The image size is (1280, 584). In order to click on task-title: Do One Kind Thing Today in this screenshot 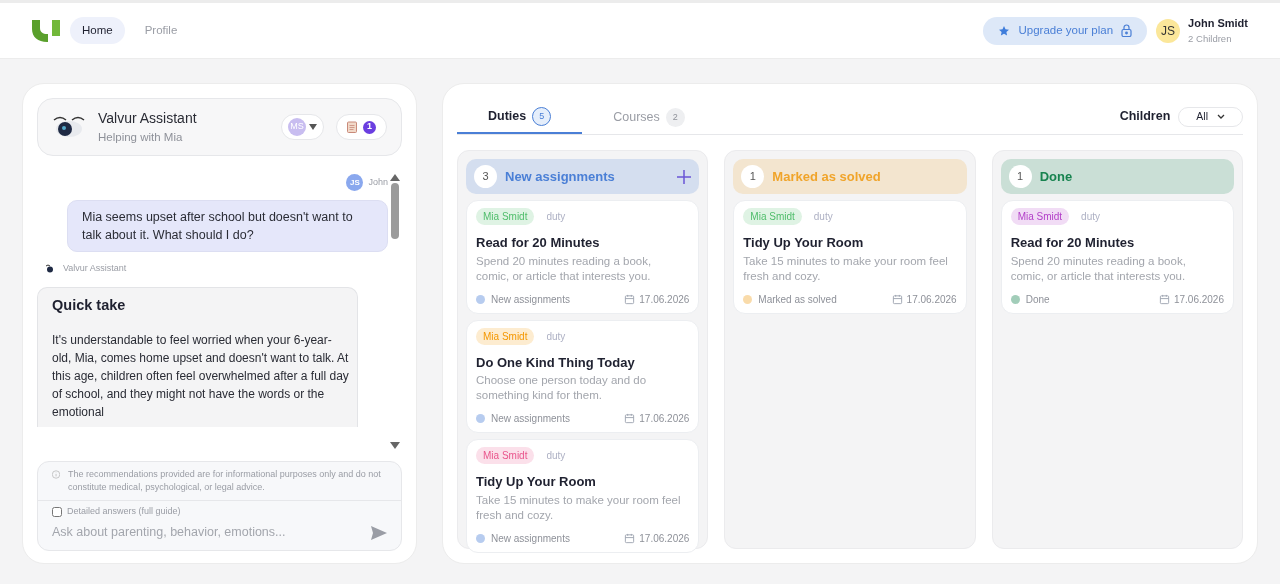, I will do `click(556, 362)`.